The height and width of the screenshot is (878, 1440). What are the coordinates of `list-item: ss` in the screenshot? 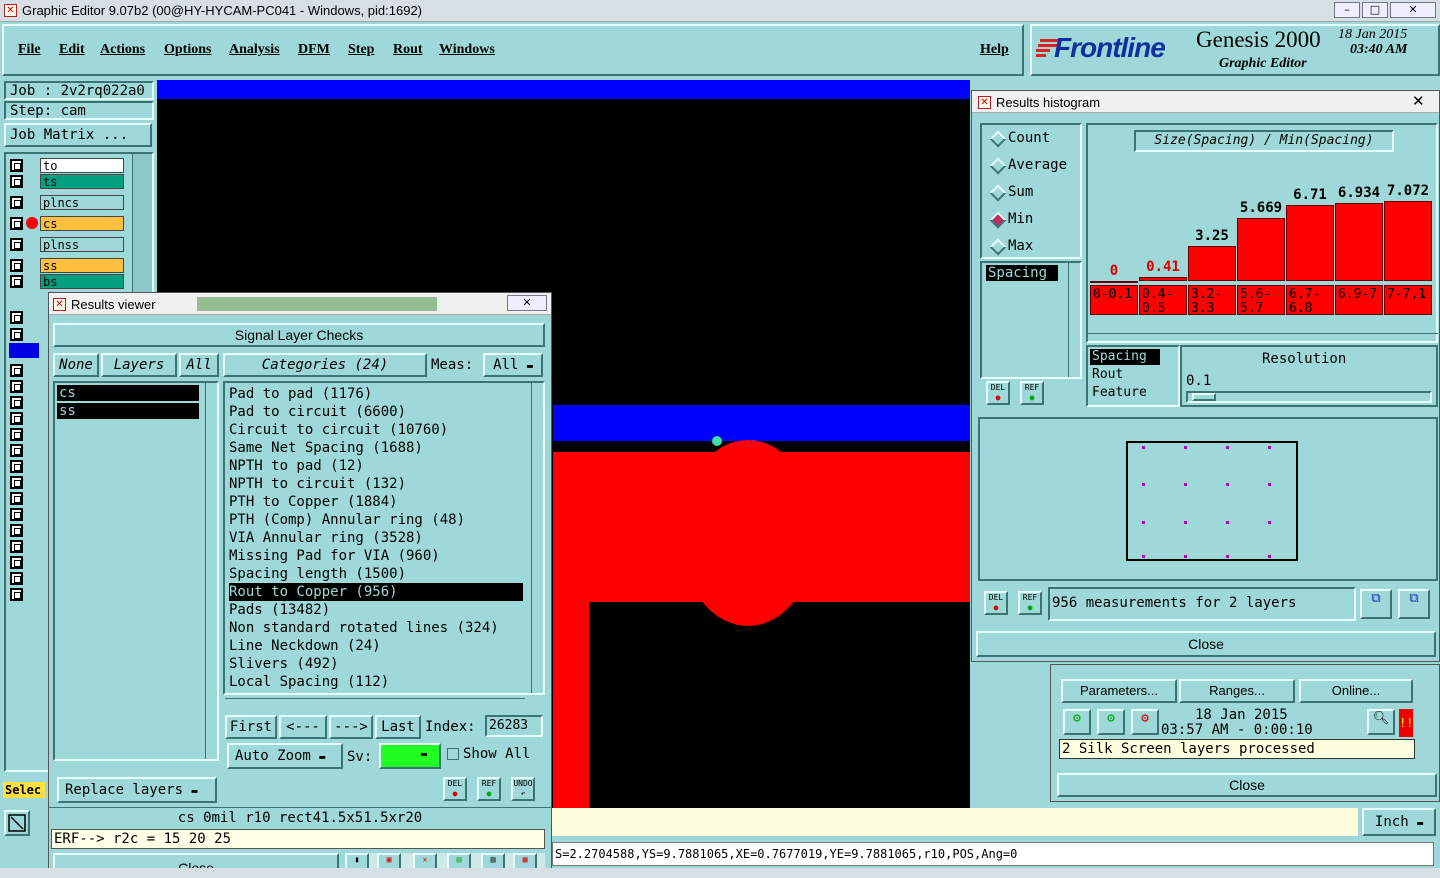 It's located at (128, 411).